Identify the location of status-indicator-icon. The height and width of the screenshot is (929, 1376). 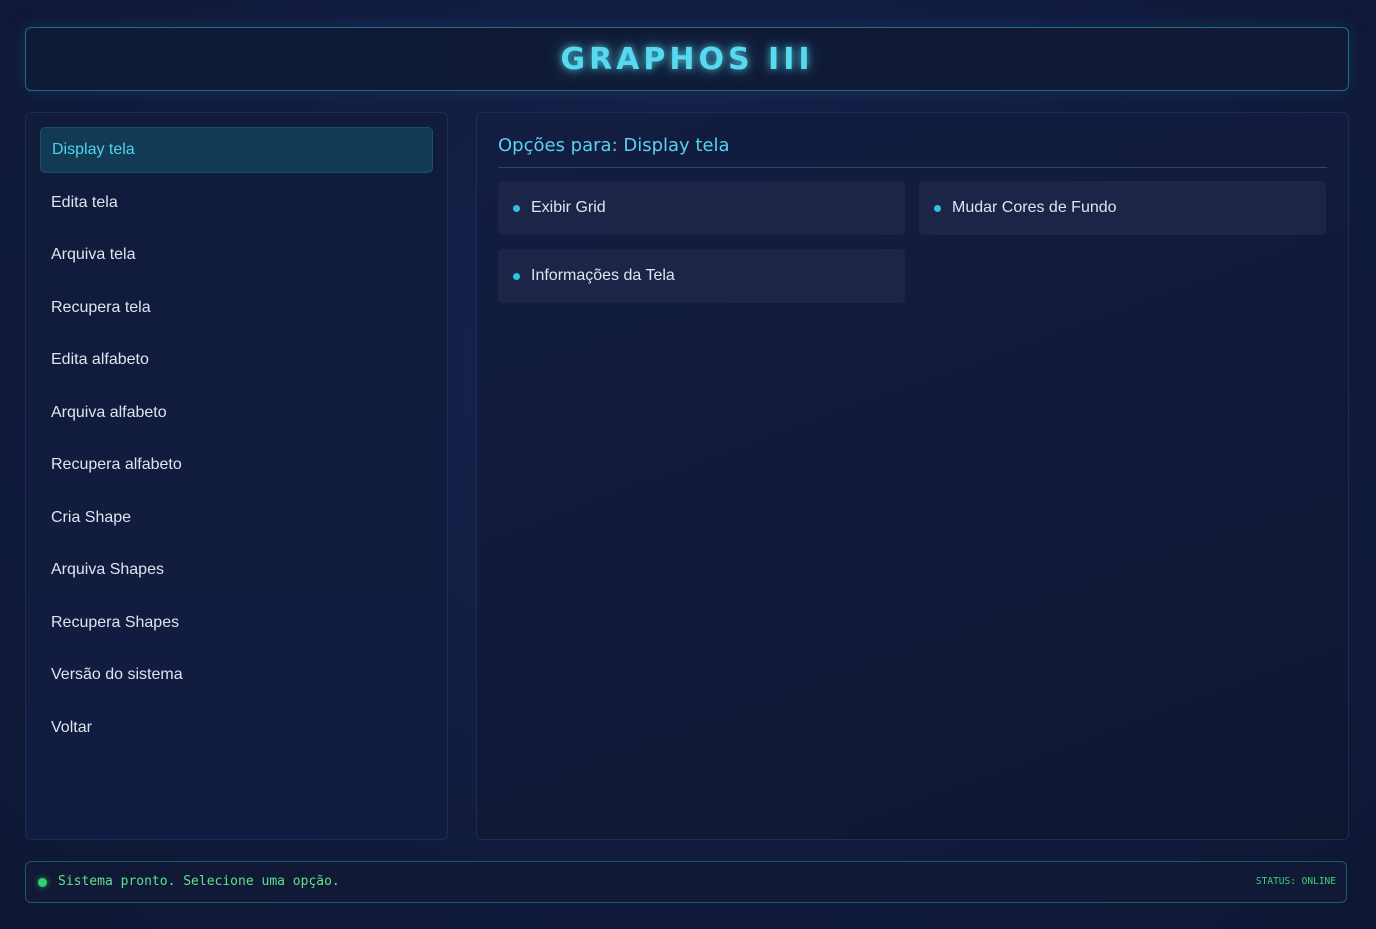
(42, 882).